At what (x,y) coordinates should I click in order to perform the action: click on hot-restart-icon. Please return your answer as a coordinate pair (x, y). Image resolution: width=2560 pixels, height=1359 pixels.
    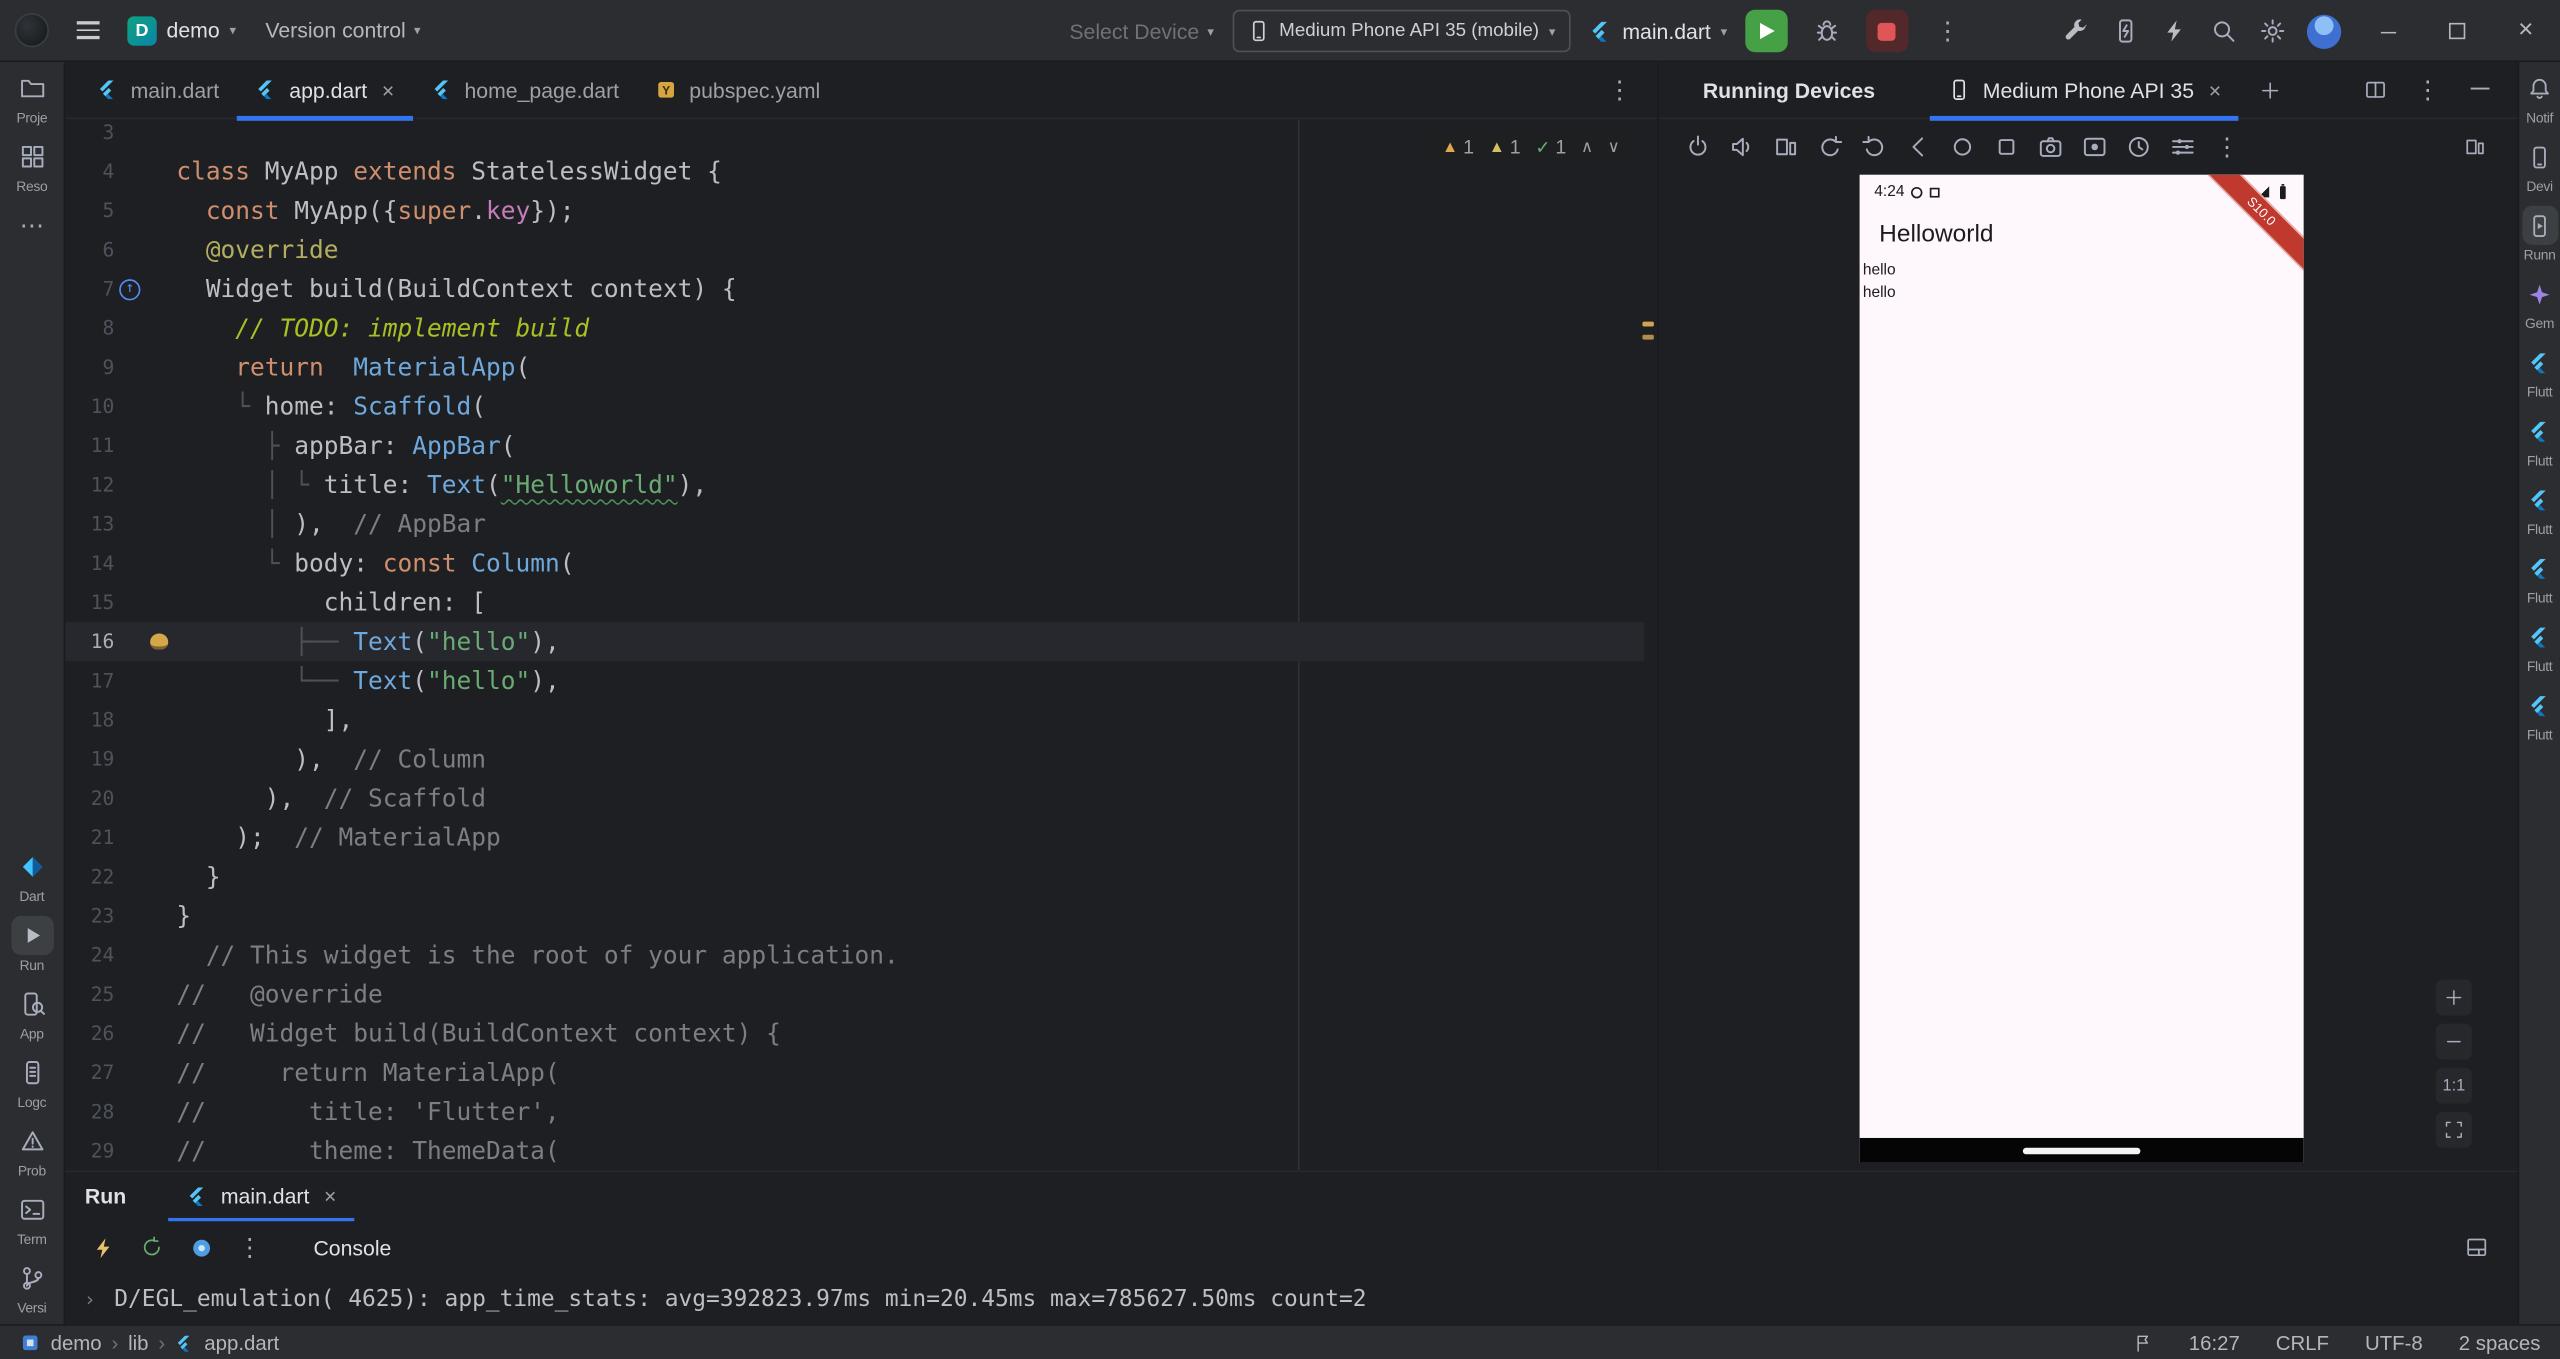
    Looking at the image, I should click on (152, 1247).